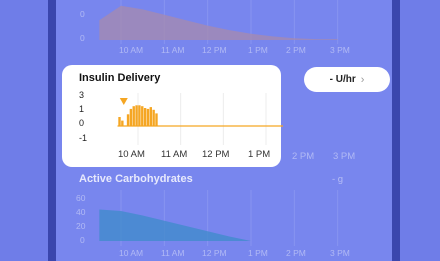 This screenshot has width=440, height=261. I want to click on top-chart-x-label: 12 PM, so click(214, 50).